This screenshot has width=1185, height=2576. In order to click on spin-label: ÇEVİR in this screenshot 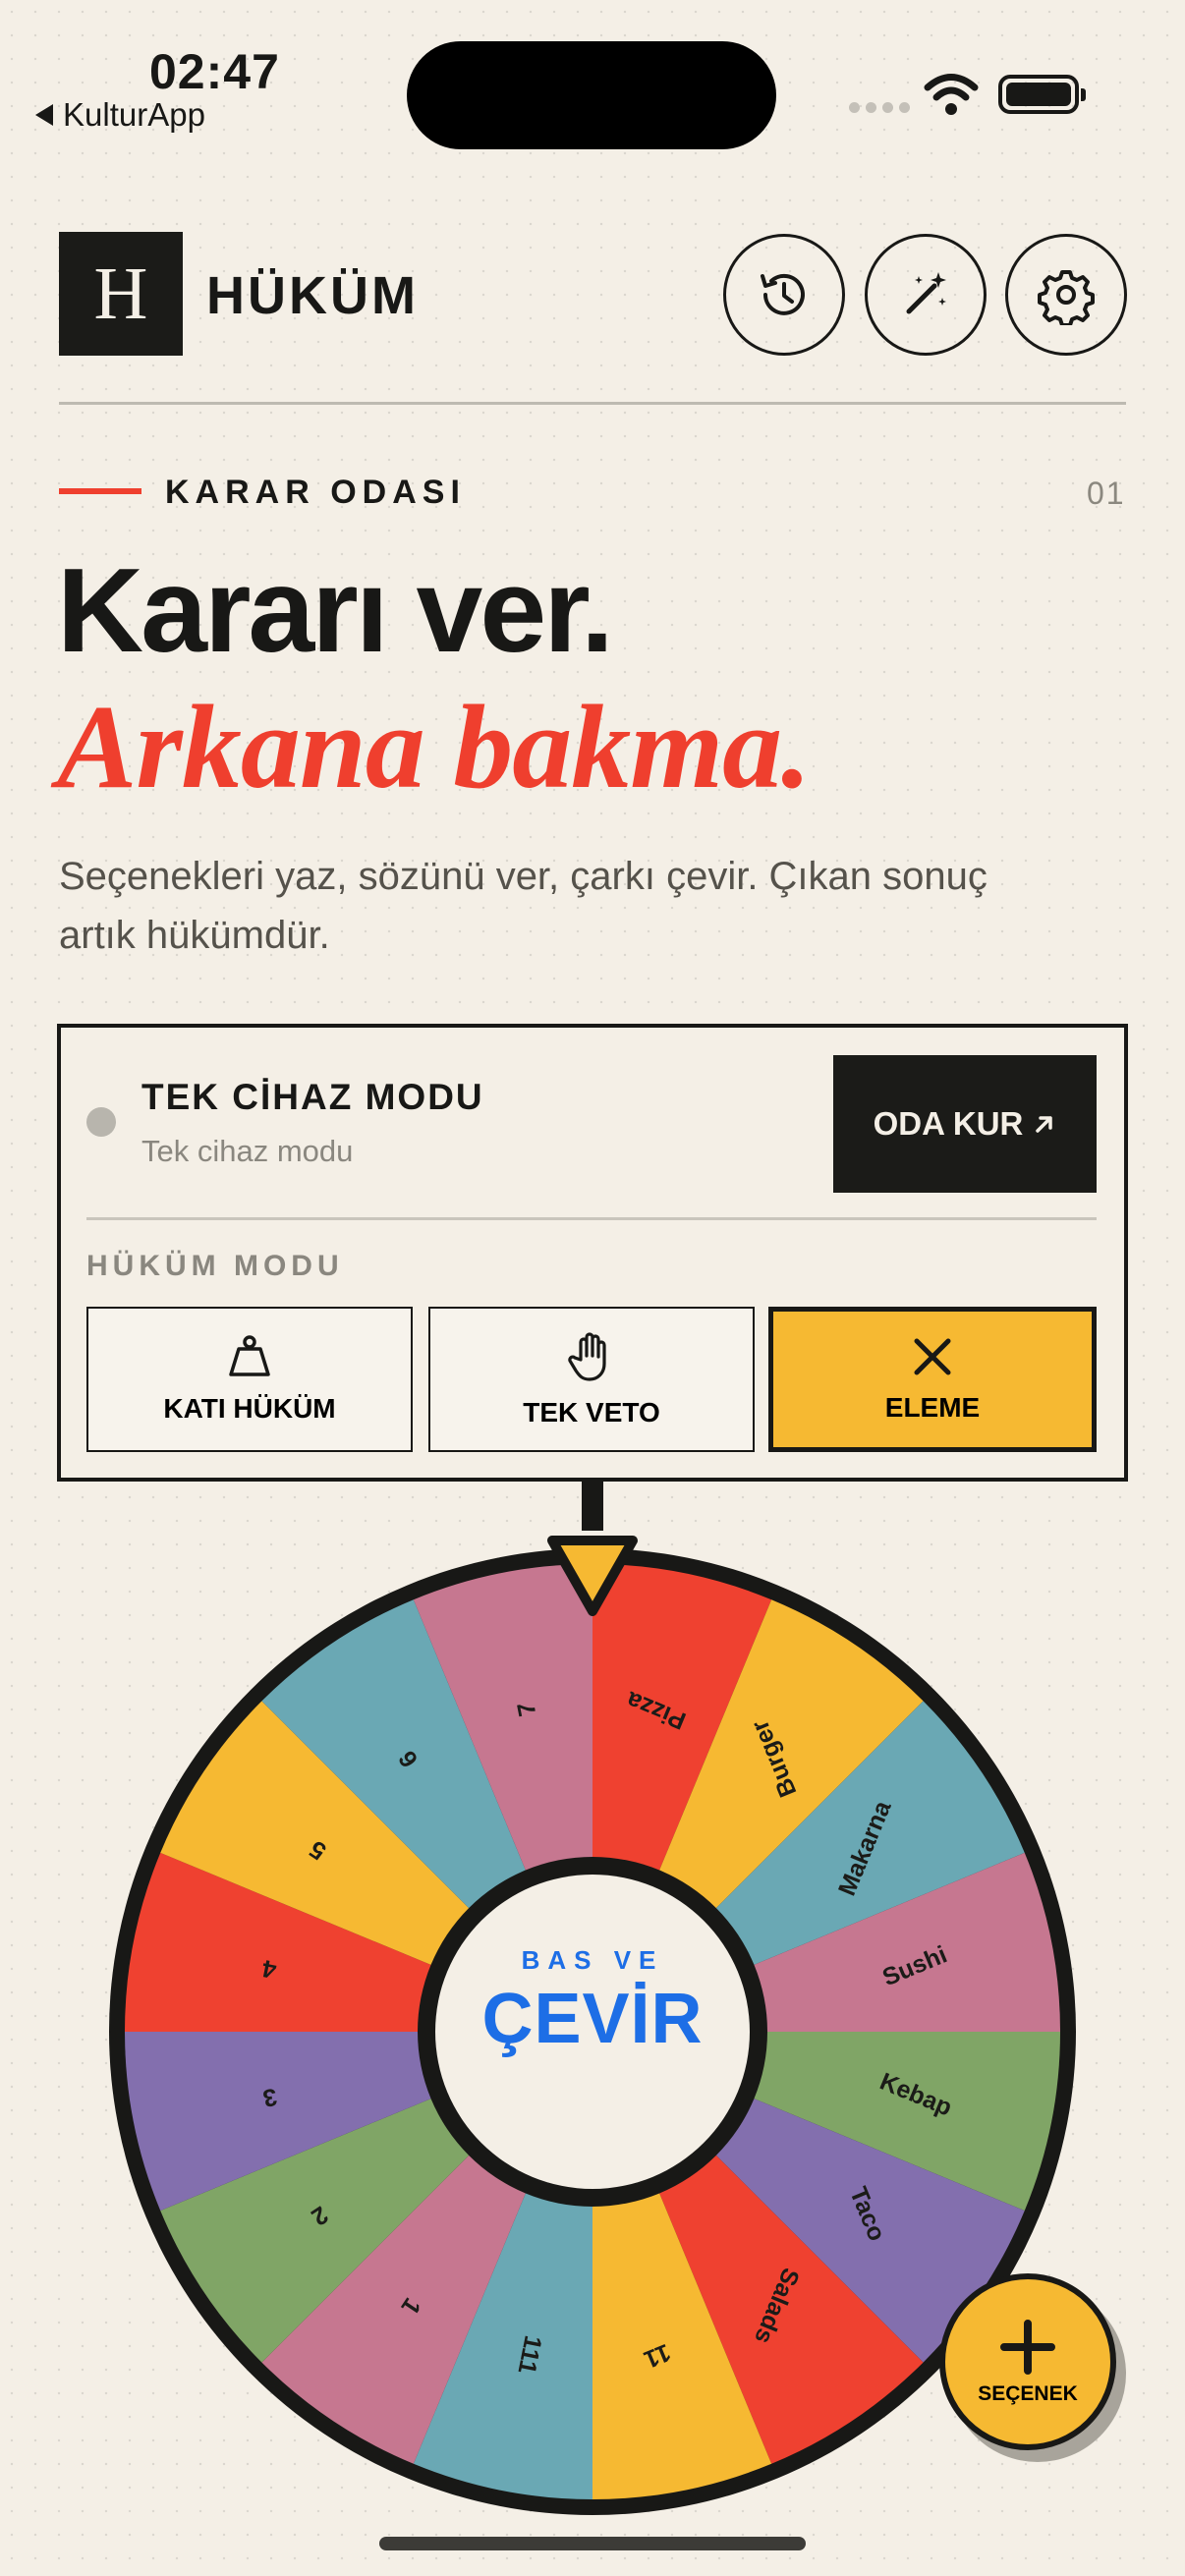, I will do `click(592, 2019)`.